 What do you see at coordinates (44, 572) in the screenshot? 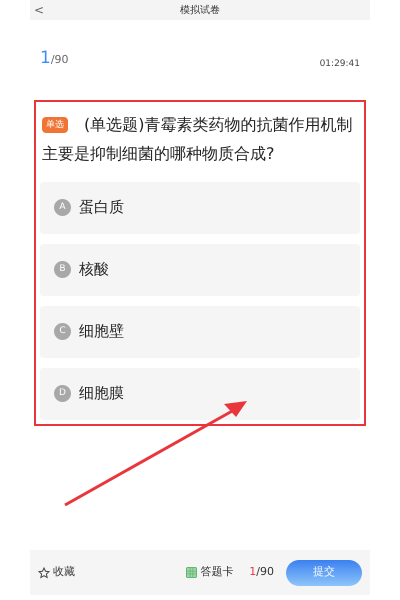
I see `star-icon` at bounding box center [44, 572].